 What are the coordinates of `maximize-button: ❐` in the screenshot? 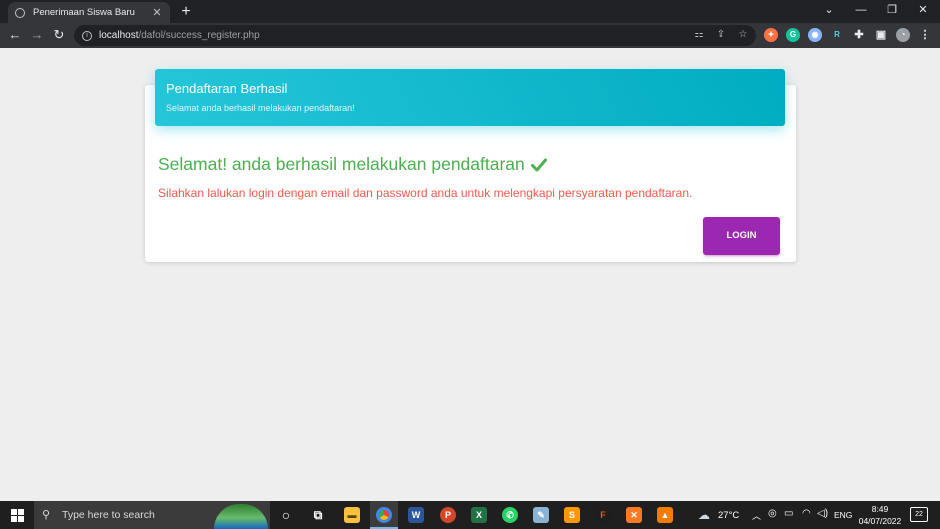 It's located at (892, 11).